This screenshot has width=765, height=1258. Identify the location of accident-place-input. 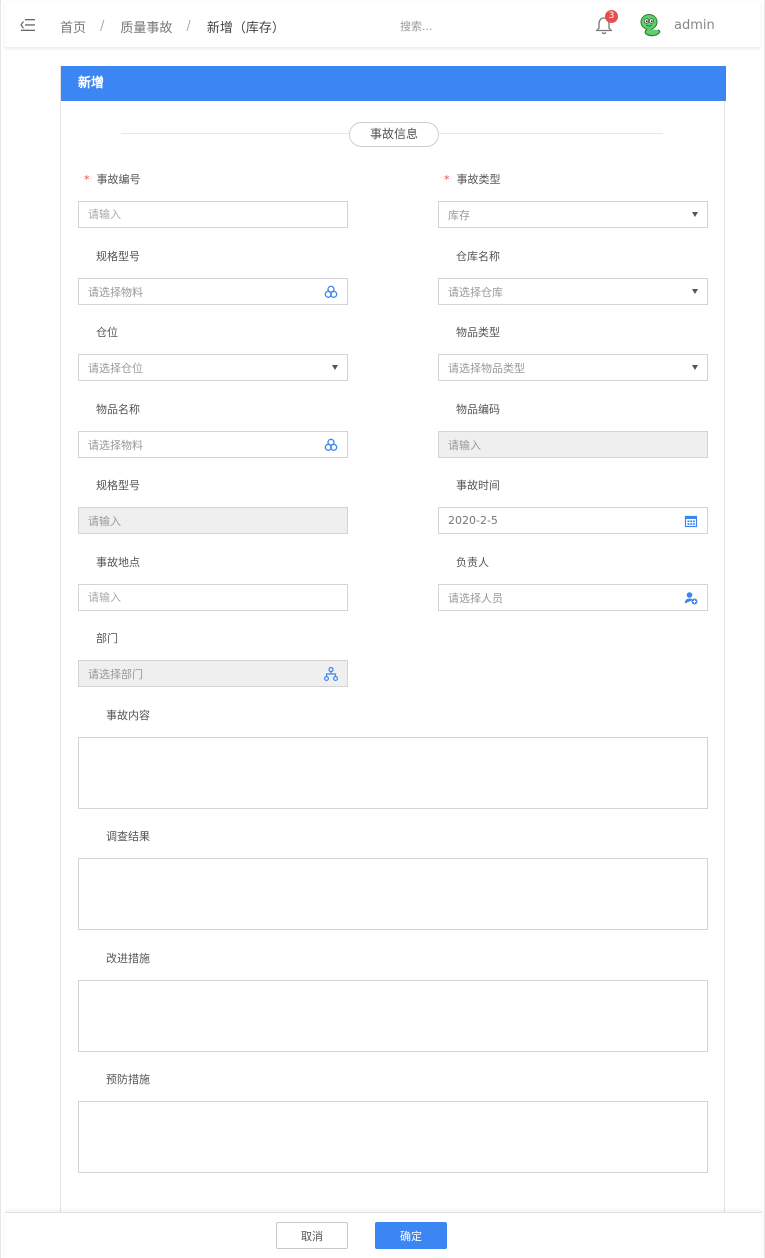
(213, 597).